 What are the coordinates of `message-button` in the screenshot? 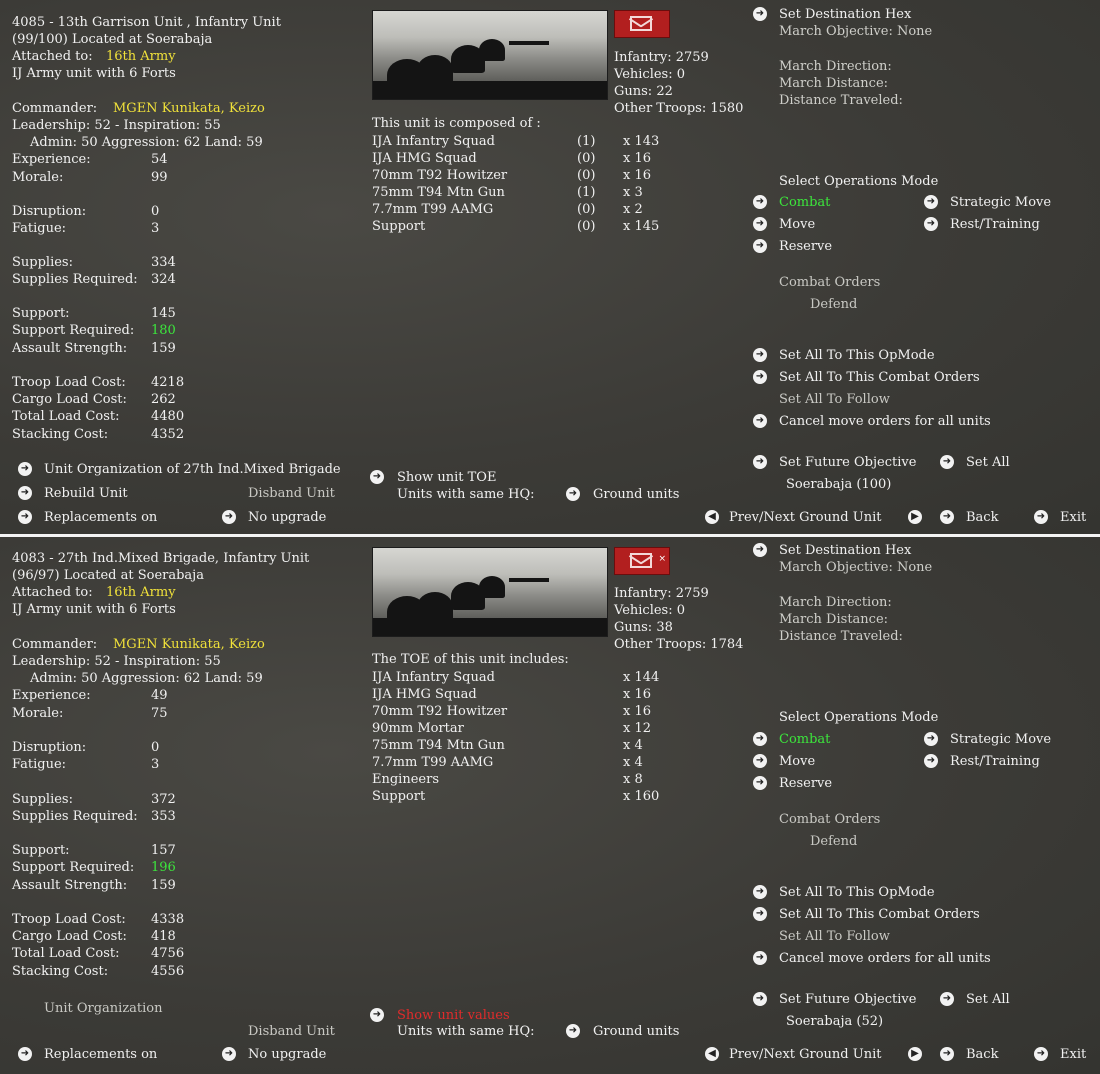 It's located at (642, 24).